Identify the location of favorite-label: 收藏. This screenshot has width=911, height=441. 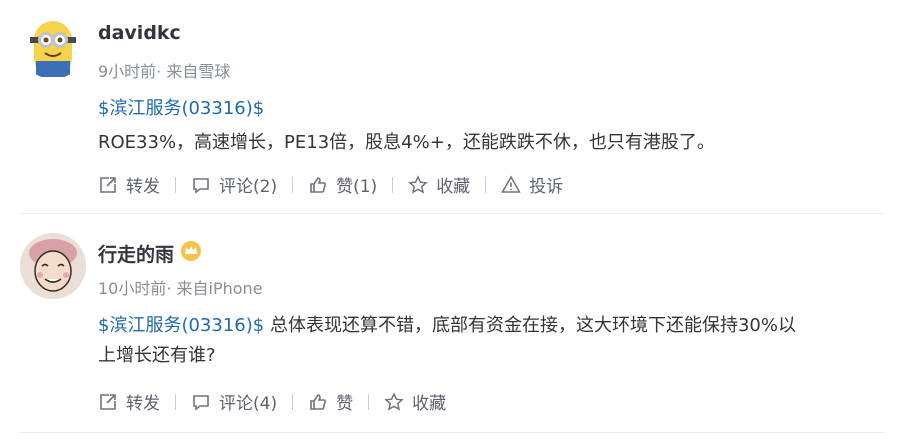
(429, 404).